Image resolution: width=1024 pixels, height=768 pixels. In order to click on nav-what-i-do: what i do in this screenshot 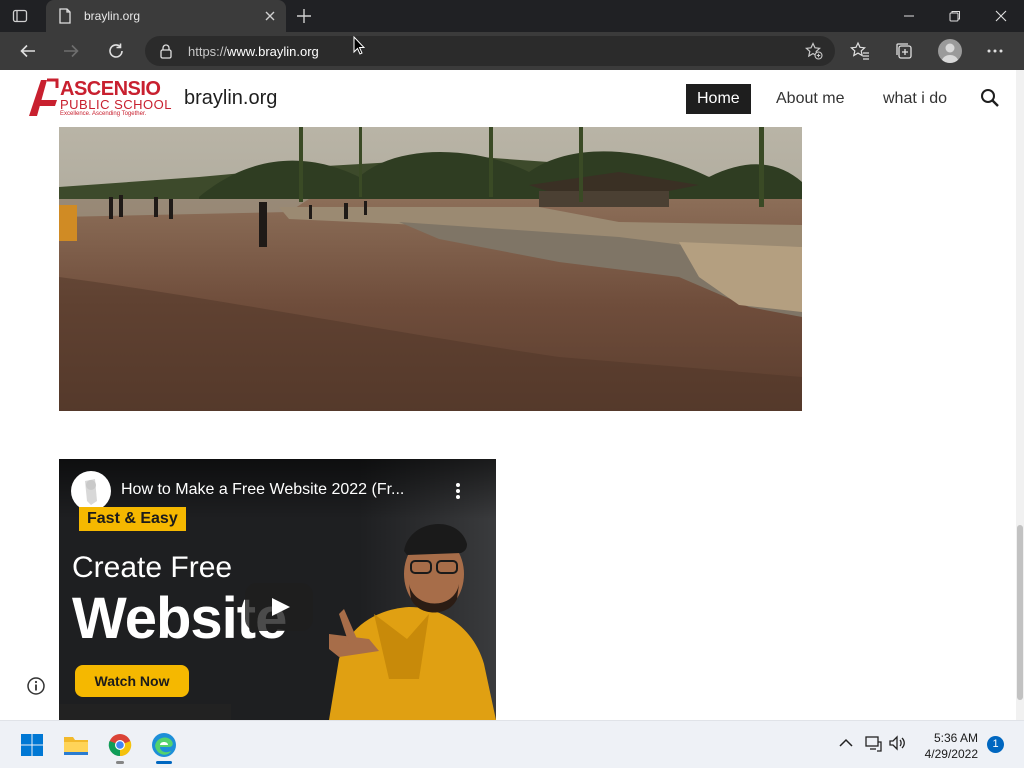, I will do `click(915, 99)`.